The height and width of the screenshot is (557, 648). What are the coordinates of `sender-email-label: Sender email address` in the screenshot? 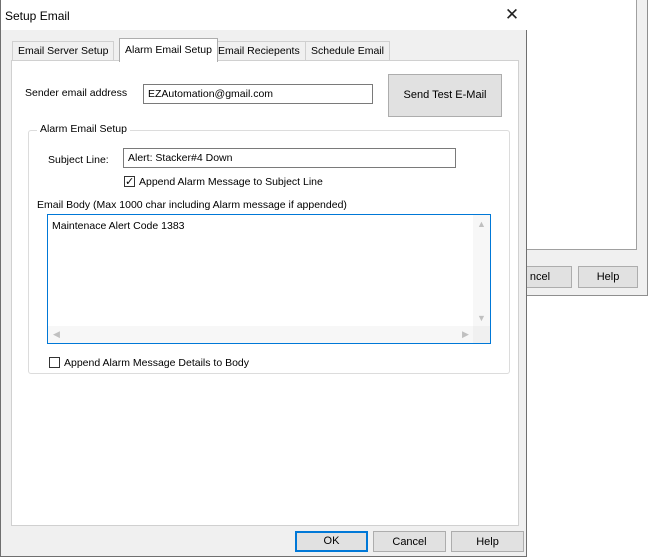 It's located at (76, 93).